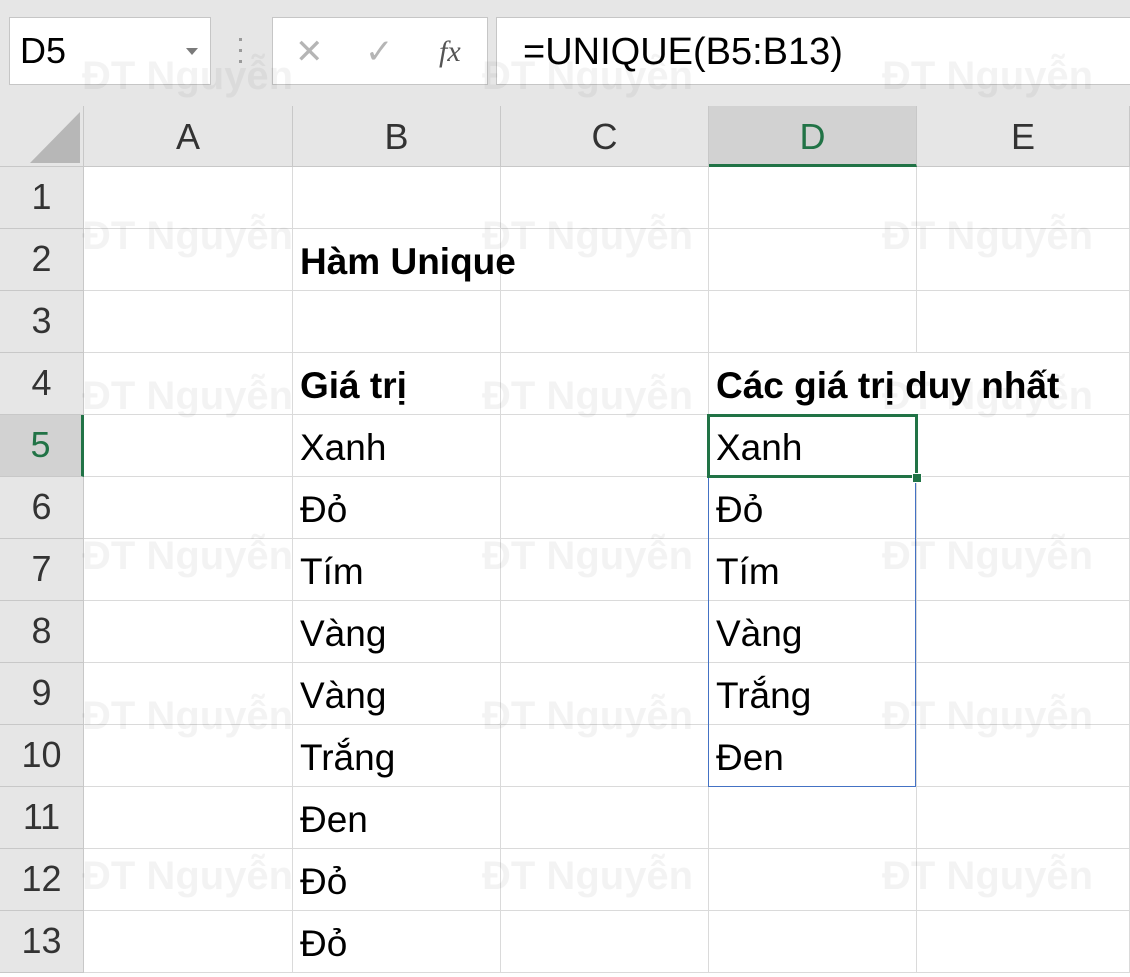  What do you see at coordinates (188, 508) in the screenshot?
I see `cell-a6` at bounding box center [188, 508].